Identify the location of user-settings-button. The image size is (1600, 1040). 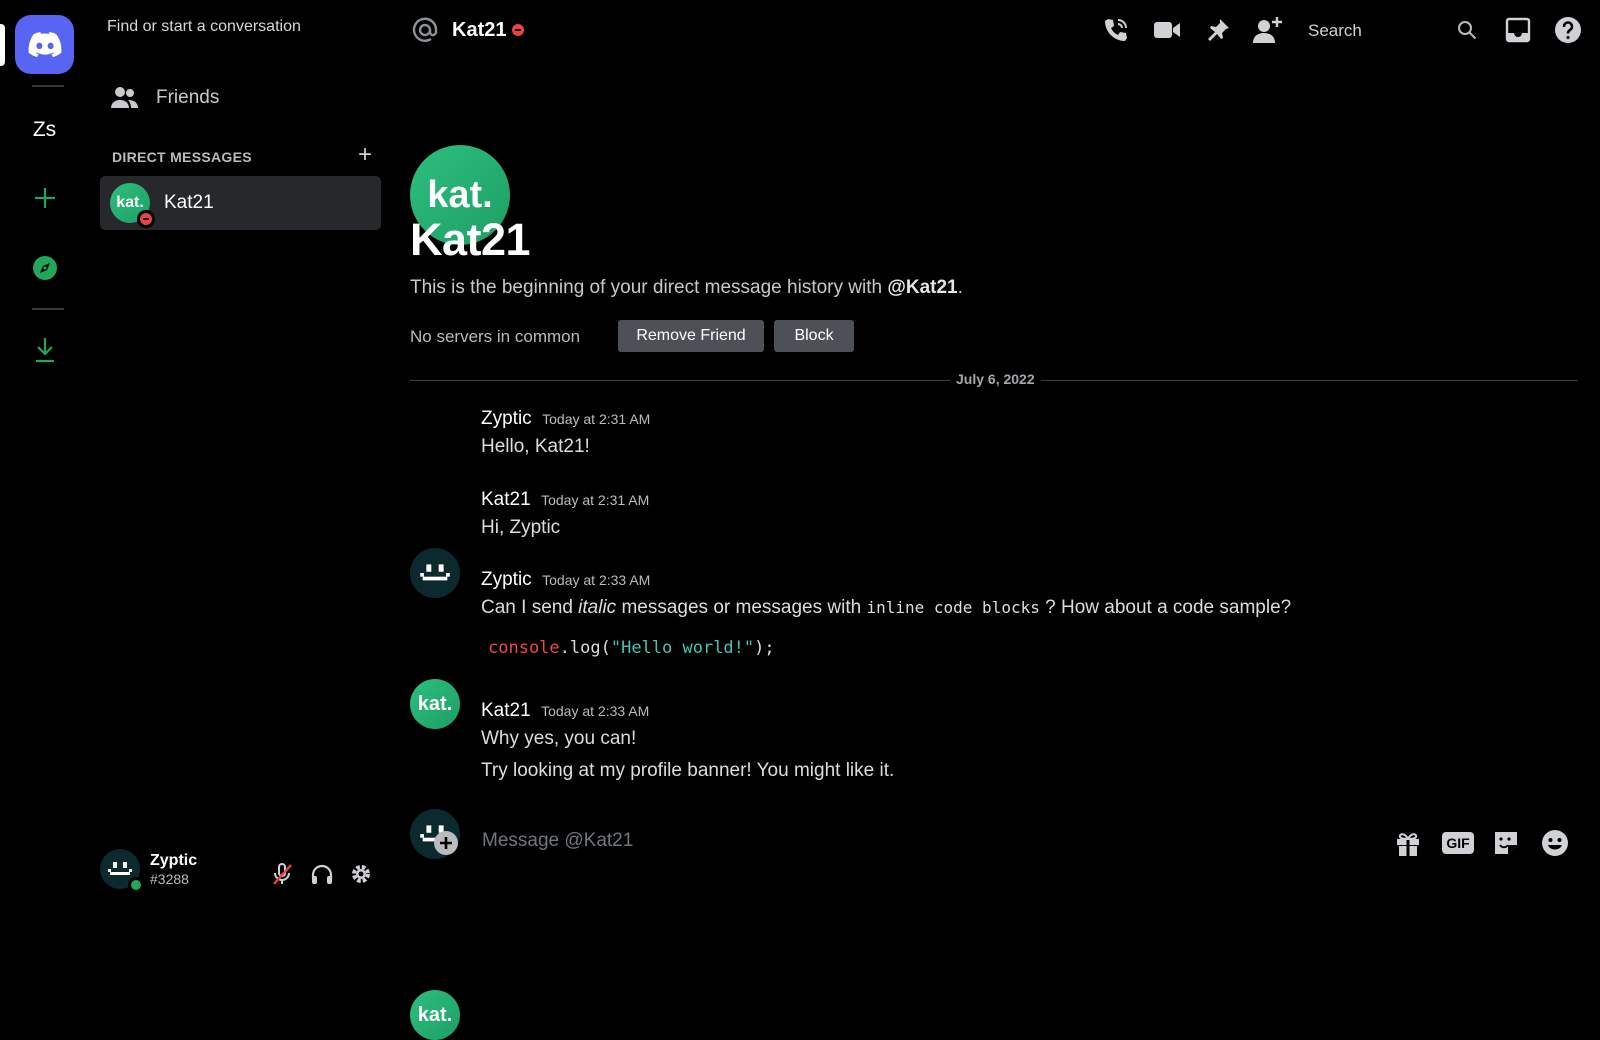
(361, 874).